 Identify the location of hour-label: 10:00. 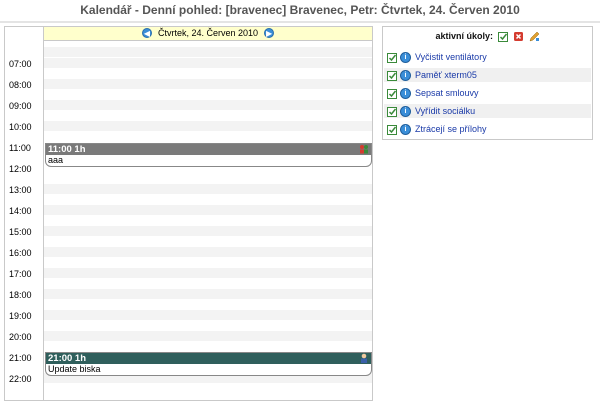
(20, 127).